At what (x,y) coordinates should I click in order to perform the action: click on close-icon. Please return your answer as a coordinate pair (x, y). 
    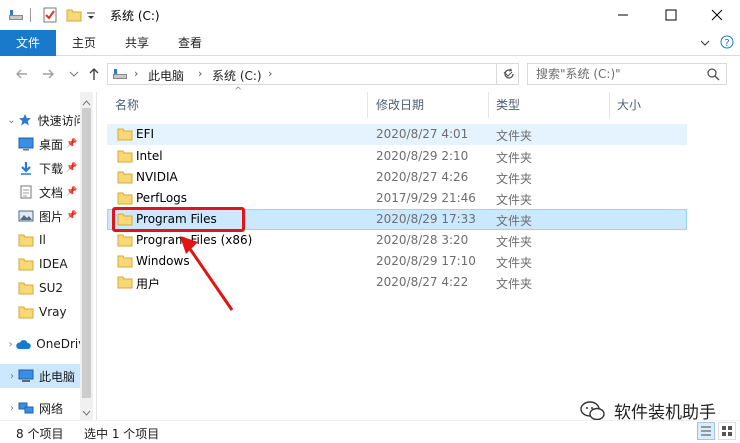
    Looking at the image, I should click on (717, 15).